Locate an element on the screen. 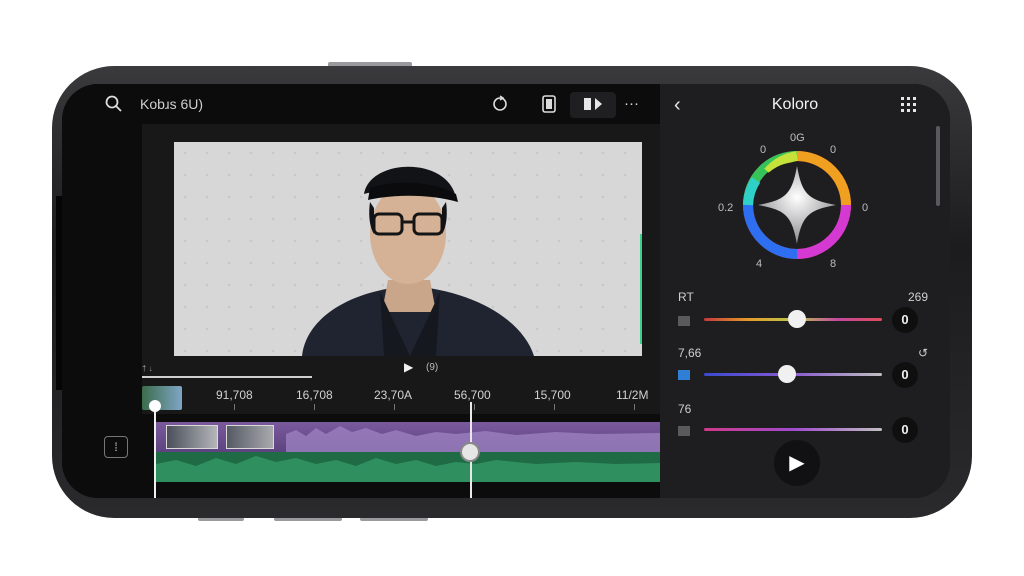 The width and height of the screenshot is (1024, 576). ruler-tick: 11/2M is located at coordinates (632, 395).